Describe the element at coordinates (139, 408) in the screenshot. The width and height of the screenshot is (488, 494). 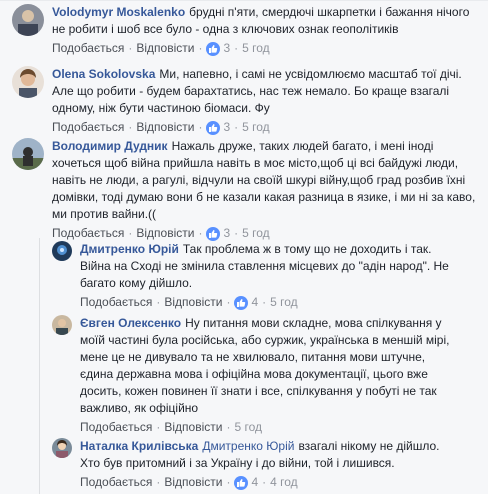
I see `comment-text-line: важливо, як офіційно` at that location.